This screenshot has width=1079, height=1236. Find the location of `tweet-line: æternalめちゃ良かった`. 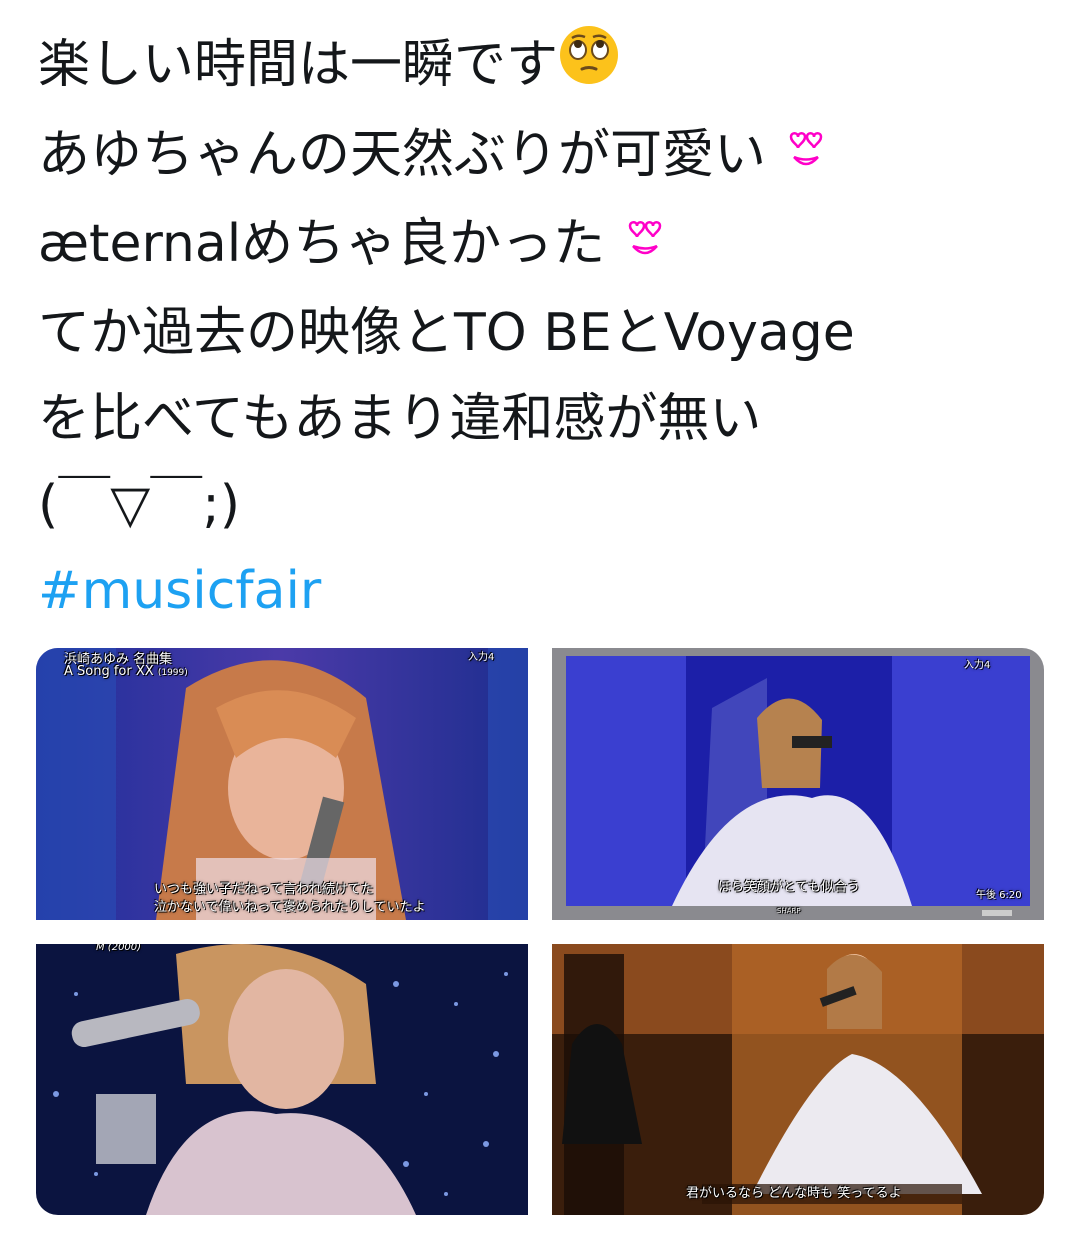

tweet-line: æternalめちゃ良かった is located at coordinates (543, 245).